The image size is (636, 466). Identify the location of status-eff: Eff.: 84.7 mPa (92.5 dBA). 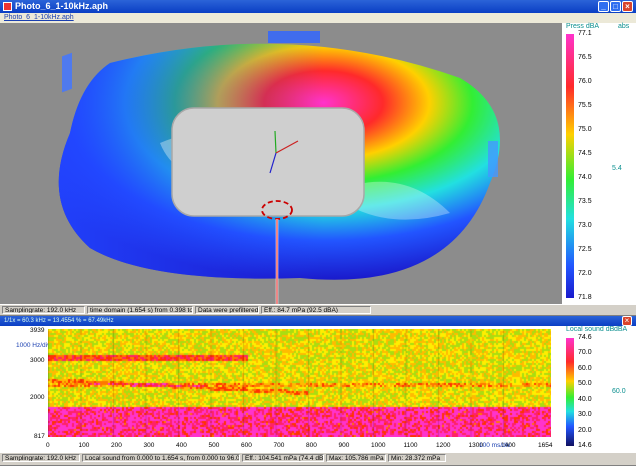
(316, 310).